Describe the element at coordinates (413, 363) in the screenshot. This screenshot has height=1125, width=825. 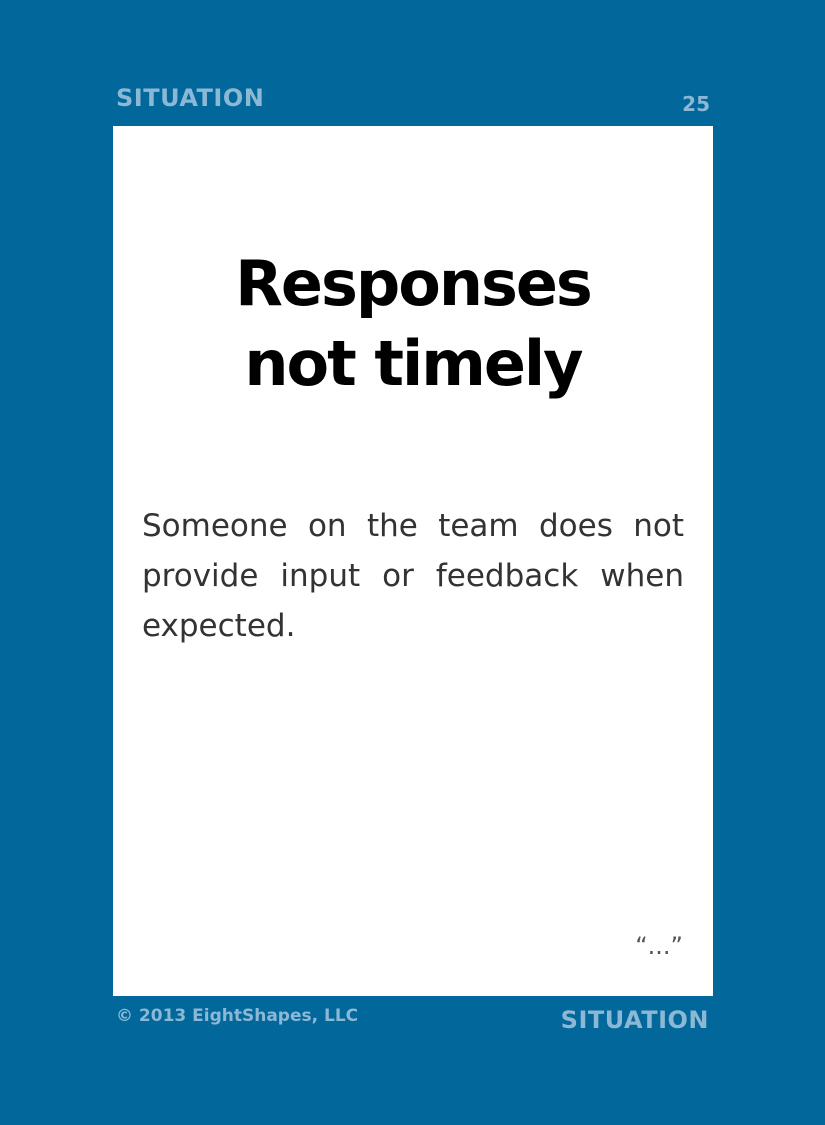
I see `card-title-line-2: not timely` at that location.